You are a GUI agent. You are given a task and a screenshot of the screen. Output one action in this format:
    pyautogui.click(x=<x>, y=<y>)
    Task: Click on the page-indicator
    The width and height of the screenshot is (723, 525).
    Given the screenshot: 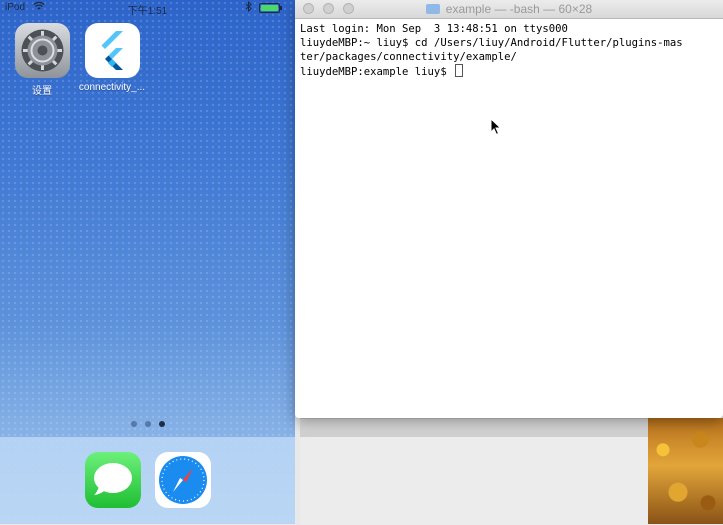 What is the action you would take?
    pyautogui.click(x=147, y=424)
    